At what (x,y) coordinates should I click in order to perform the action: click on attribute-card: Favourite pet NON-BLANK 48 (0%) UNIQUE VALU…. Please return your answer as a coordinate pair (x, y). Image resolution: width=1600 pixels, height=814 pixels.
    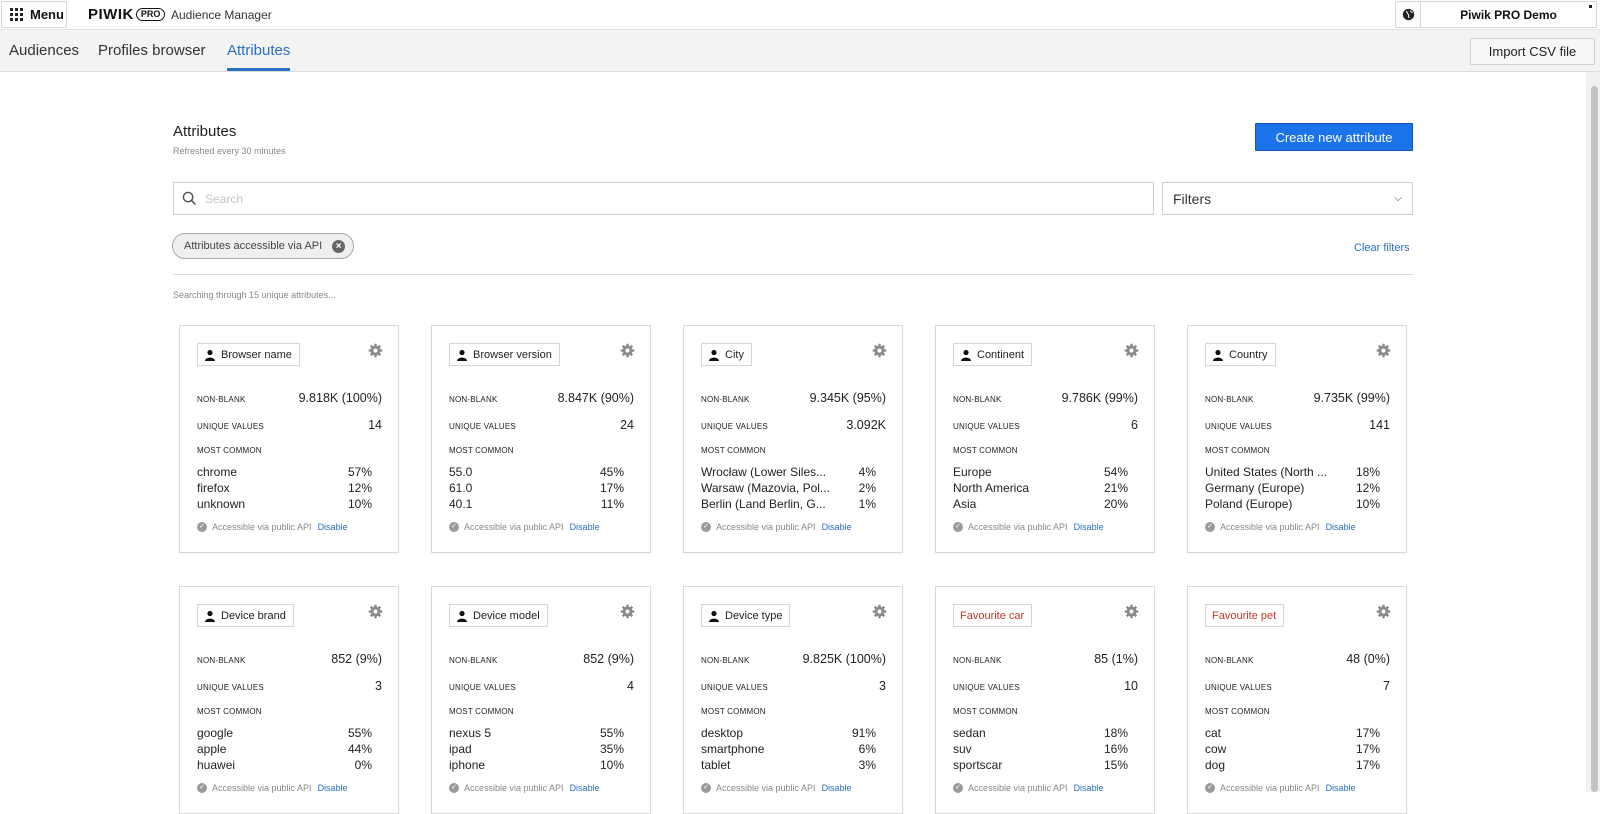
    Looking at the image, I should click on (1297, 700).